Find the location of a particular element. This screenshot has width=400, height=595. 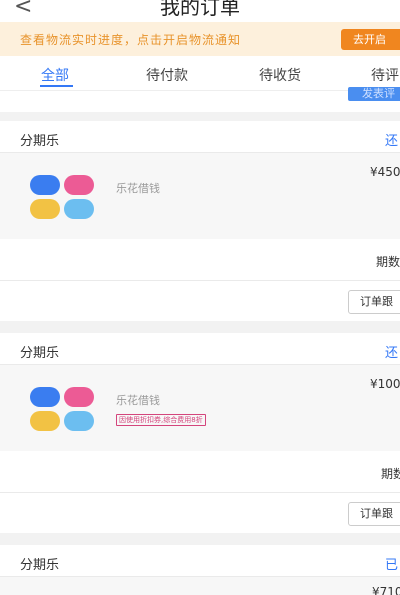

tab-pending-receipt: 待收货 is located at coordinates (280, 75).